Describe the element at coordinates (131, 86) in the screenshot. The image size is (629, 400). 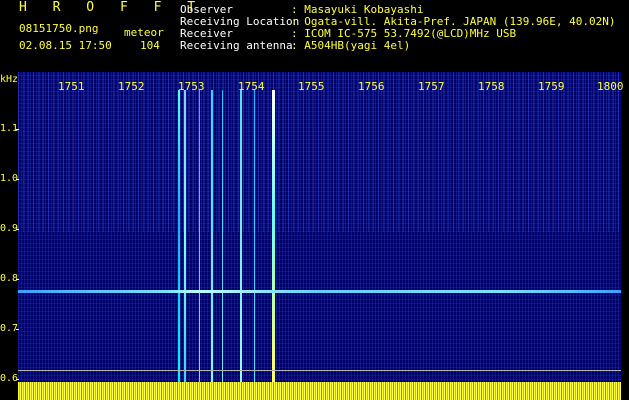
I see `x-tick-label: 1752` at that location.